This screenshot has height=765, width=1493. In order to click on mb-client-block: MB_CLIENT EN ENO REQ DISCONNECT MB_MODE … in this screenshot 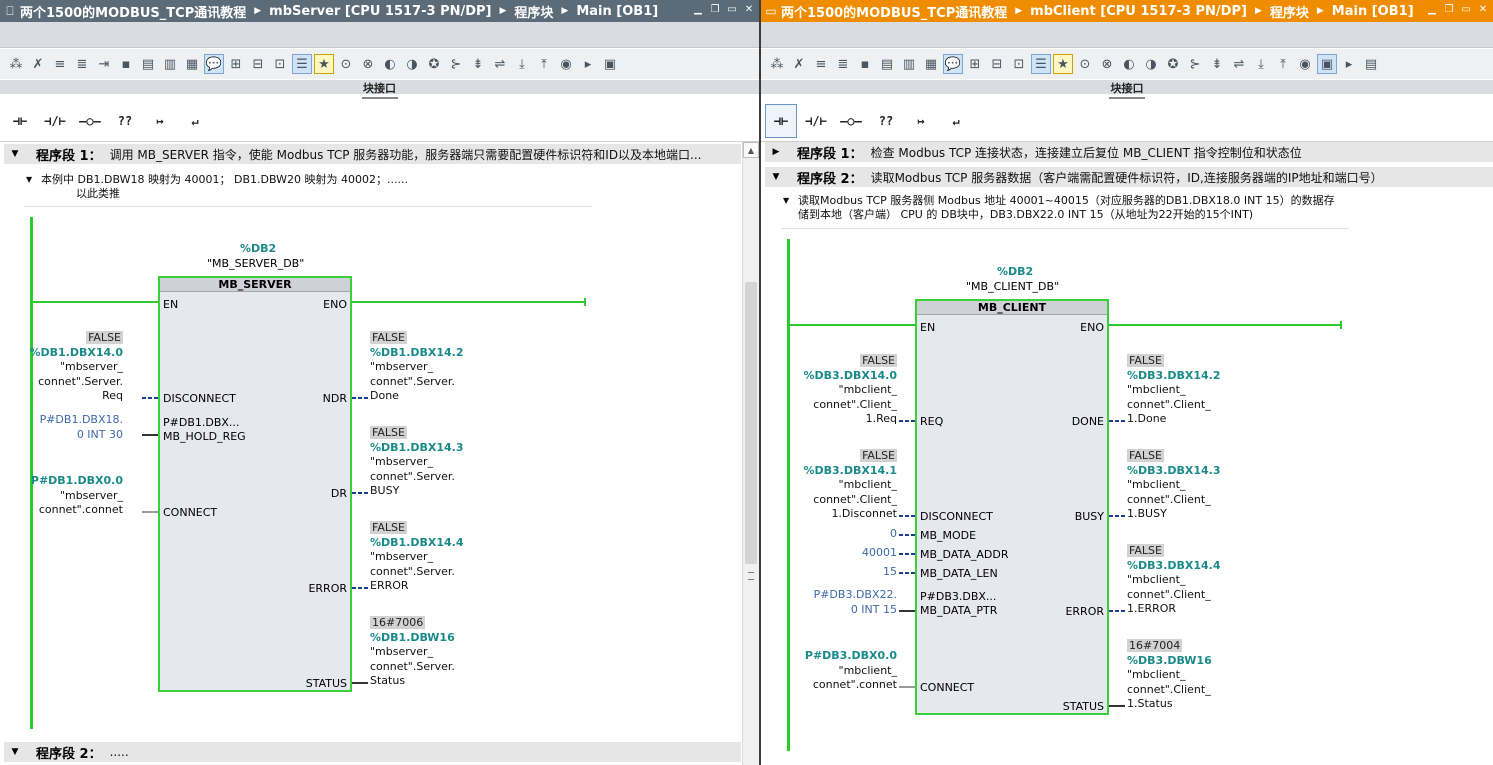, I will do `click(1012, 507)`.